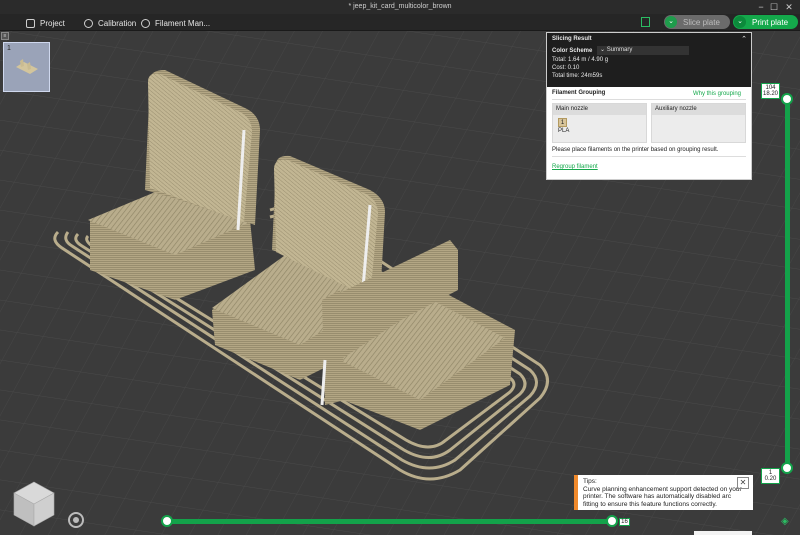  Describe the element at coordinates (117, 23) in the screenshot. I see `calibration-label: Calibration` at that location.